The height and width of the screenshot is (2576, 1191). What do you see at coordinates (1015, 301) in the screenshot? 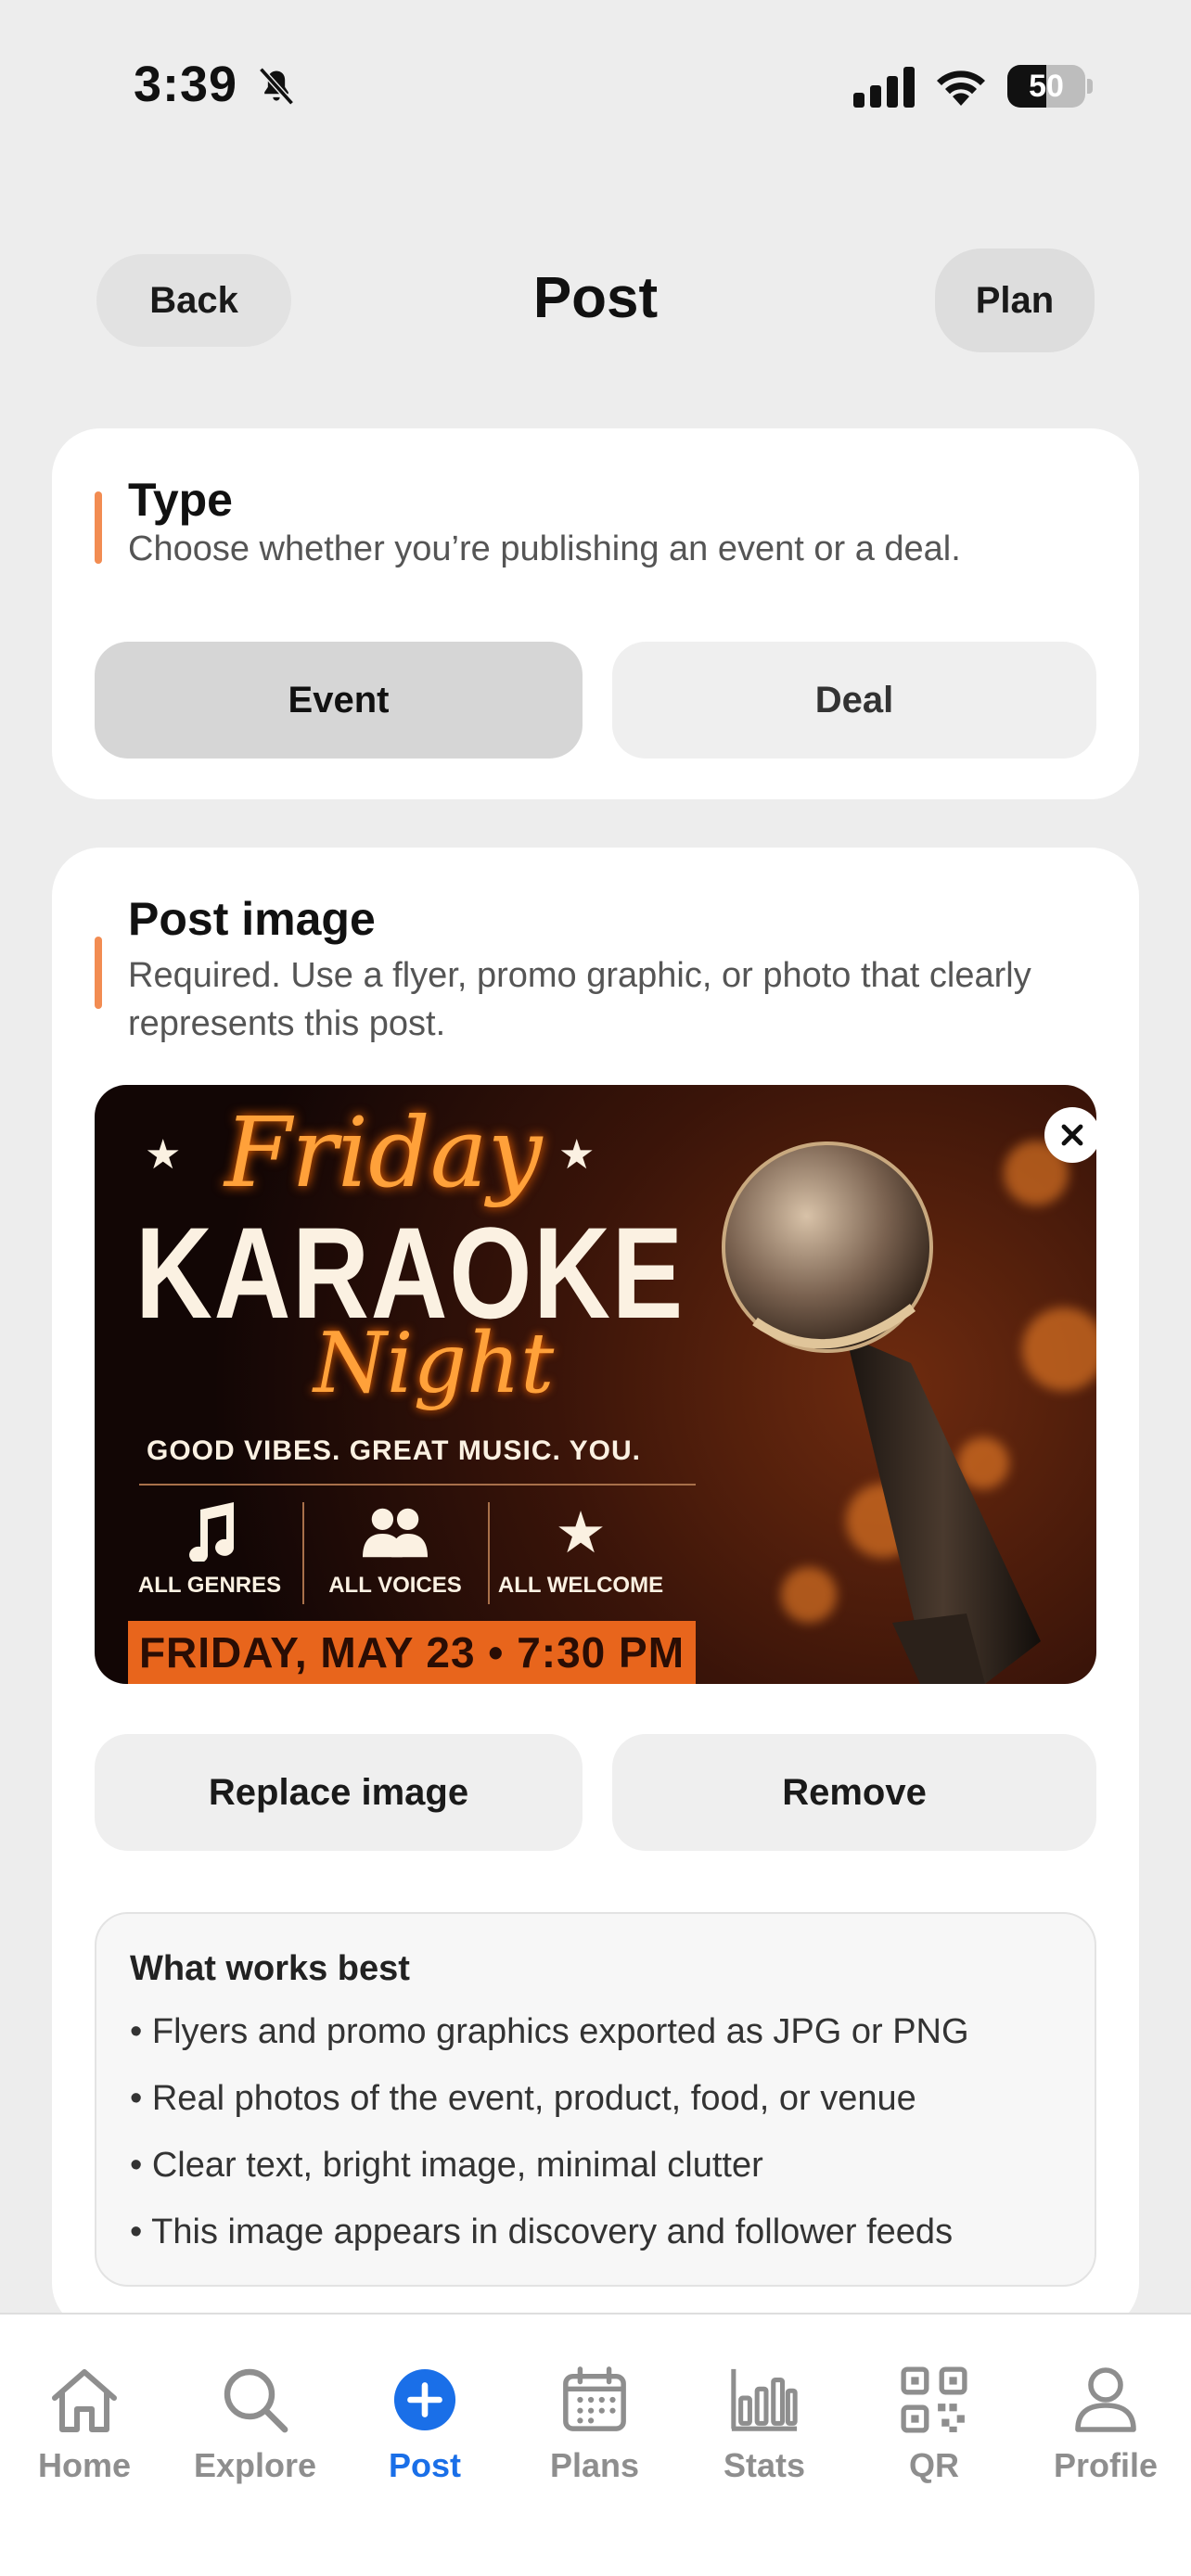
I see `plan-button: Plan` at bounding box center [1015, 301].